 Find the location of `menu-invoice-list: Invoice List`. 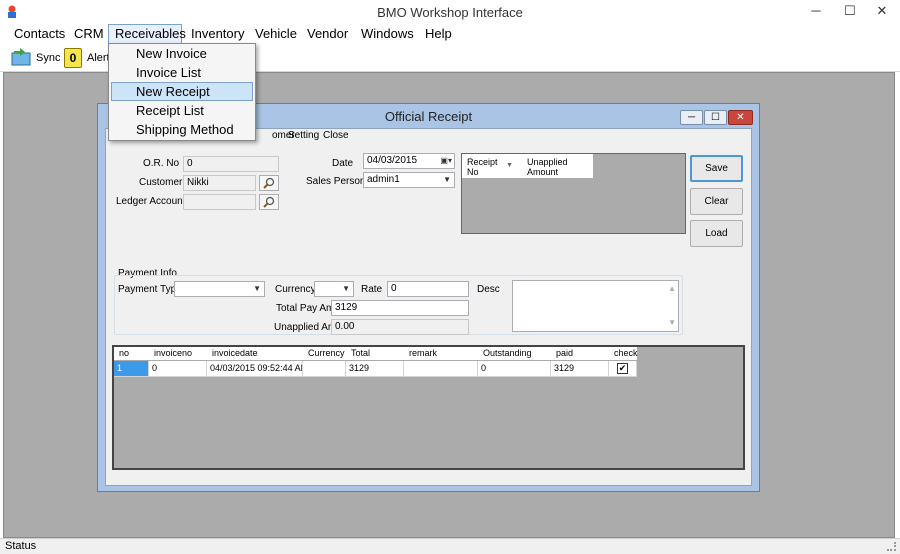

menu-invoice-list: Invoice List is located at coordinates (182, 72).